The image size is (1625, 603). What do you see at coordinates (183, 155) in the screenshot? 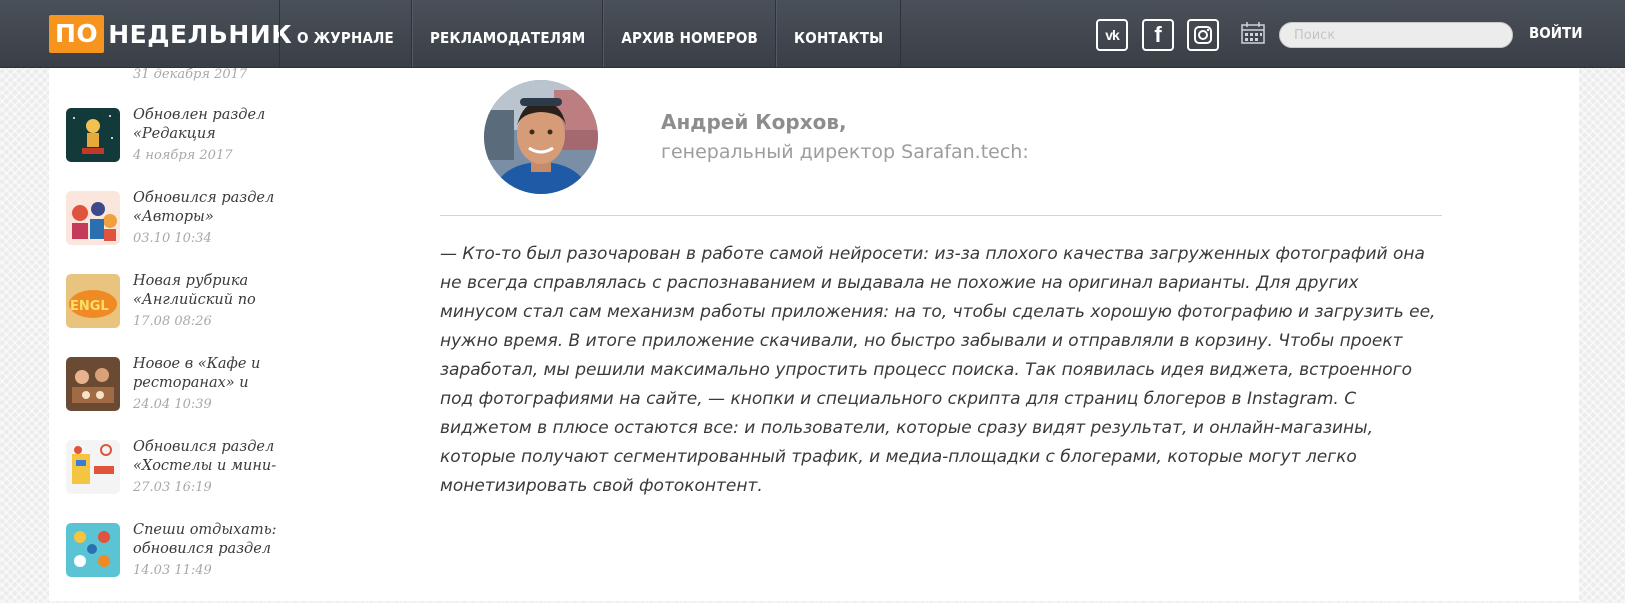
I see `news-date: 4 ноября 2017` at bounding box center [183, 155].